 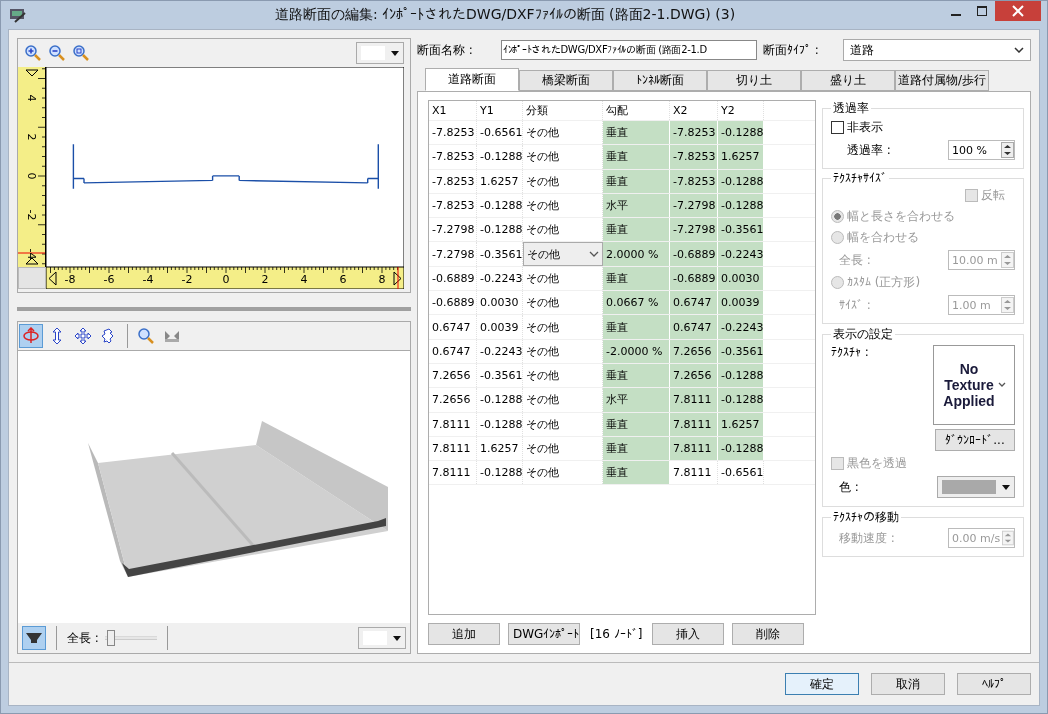 What do you see at coordinates (993, 195) in the screenshot?
I see `checkbox-label: 反転` at bounding box center [993, 195].